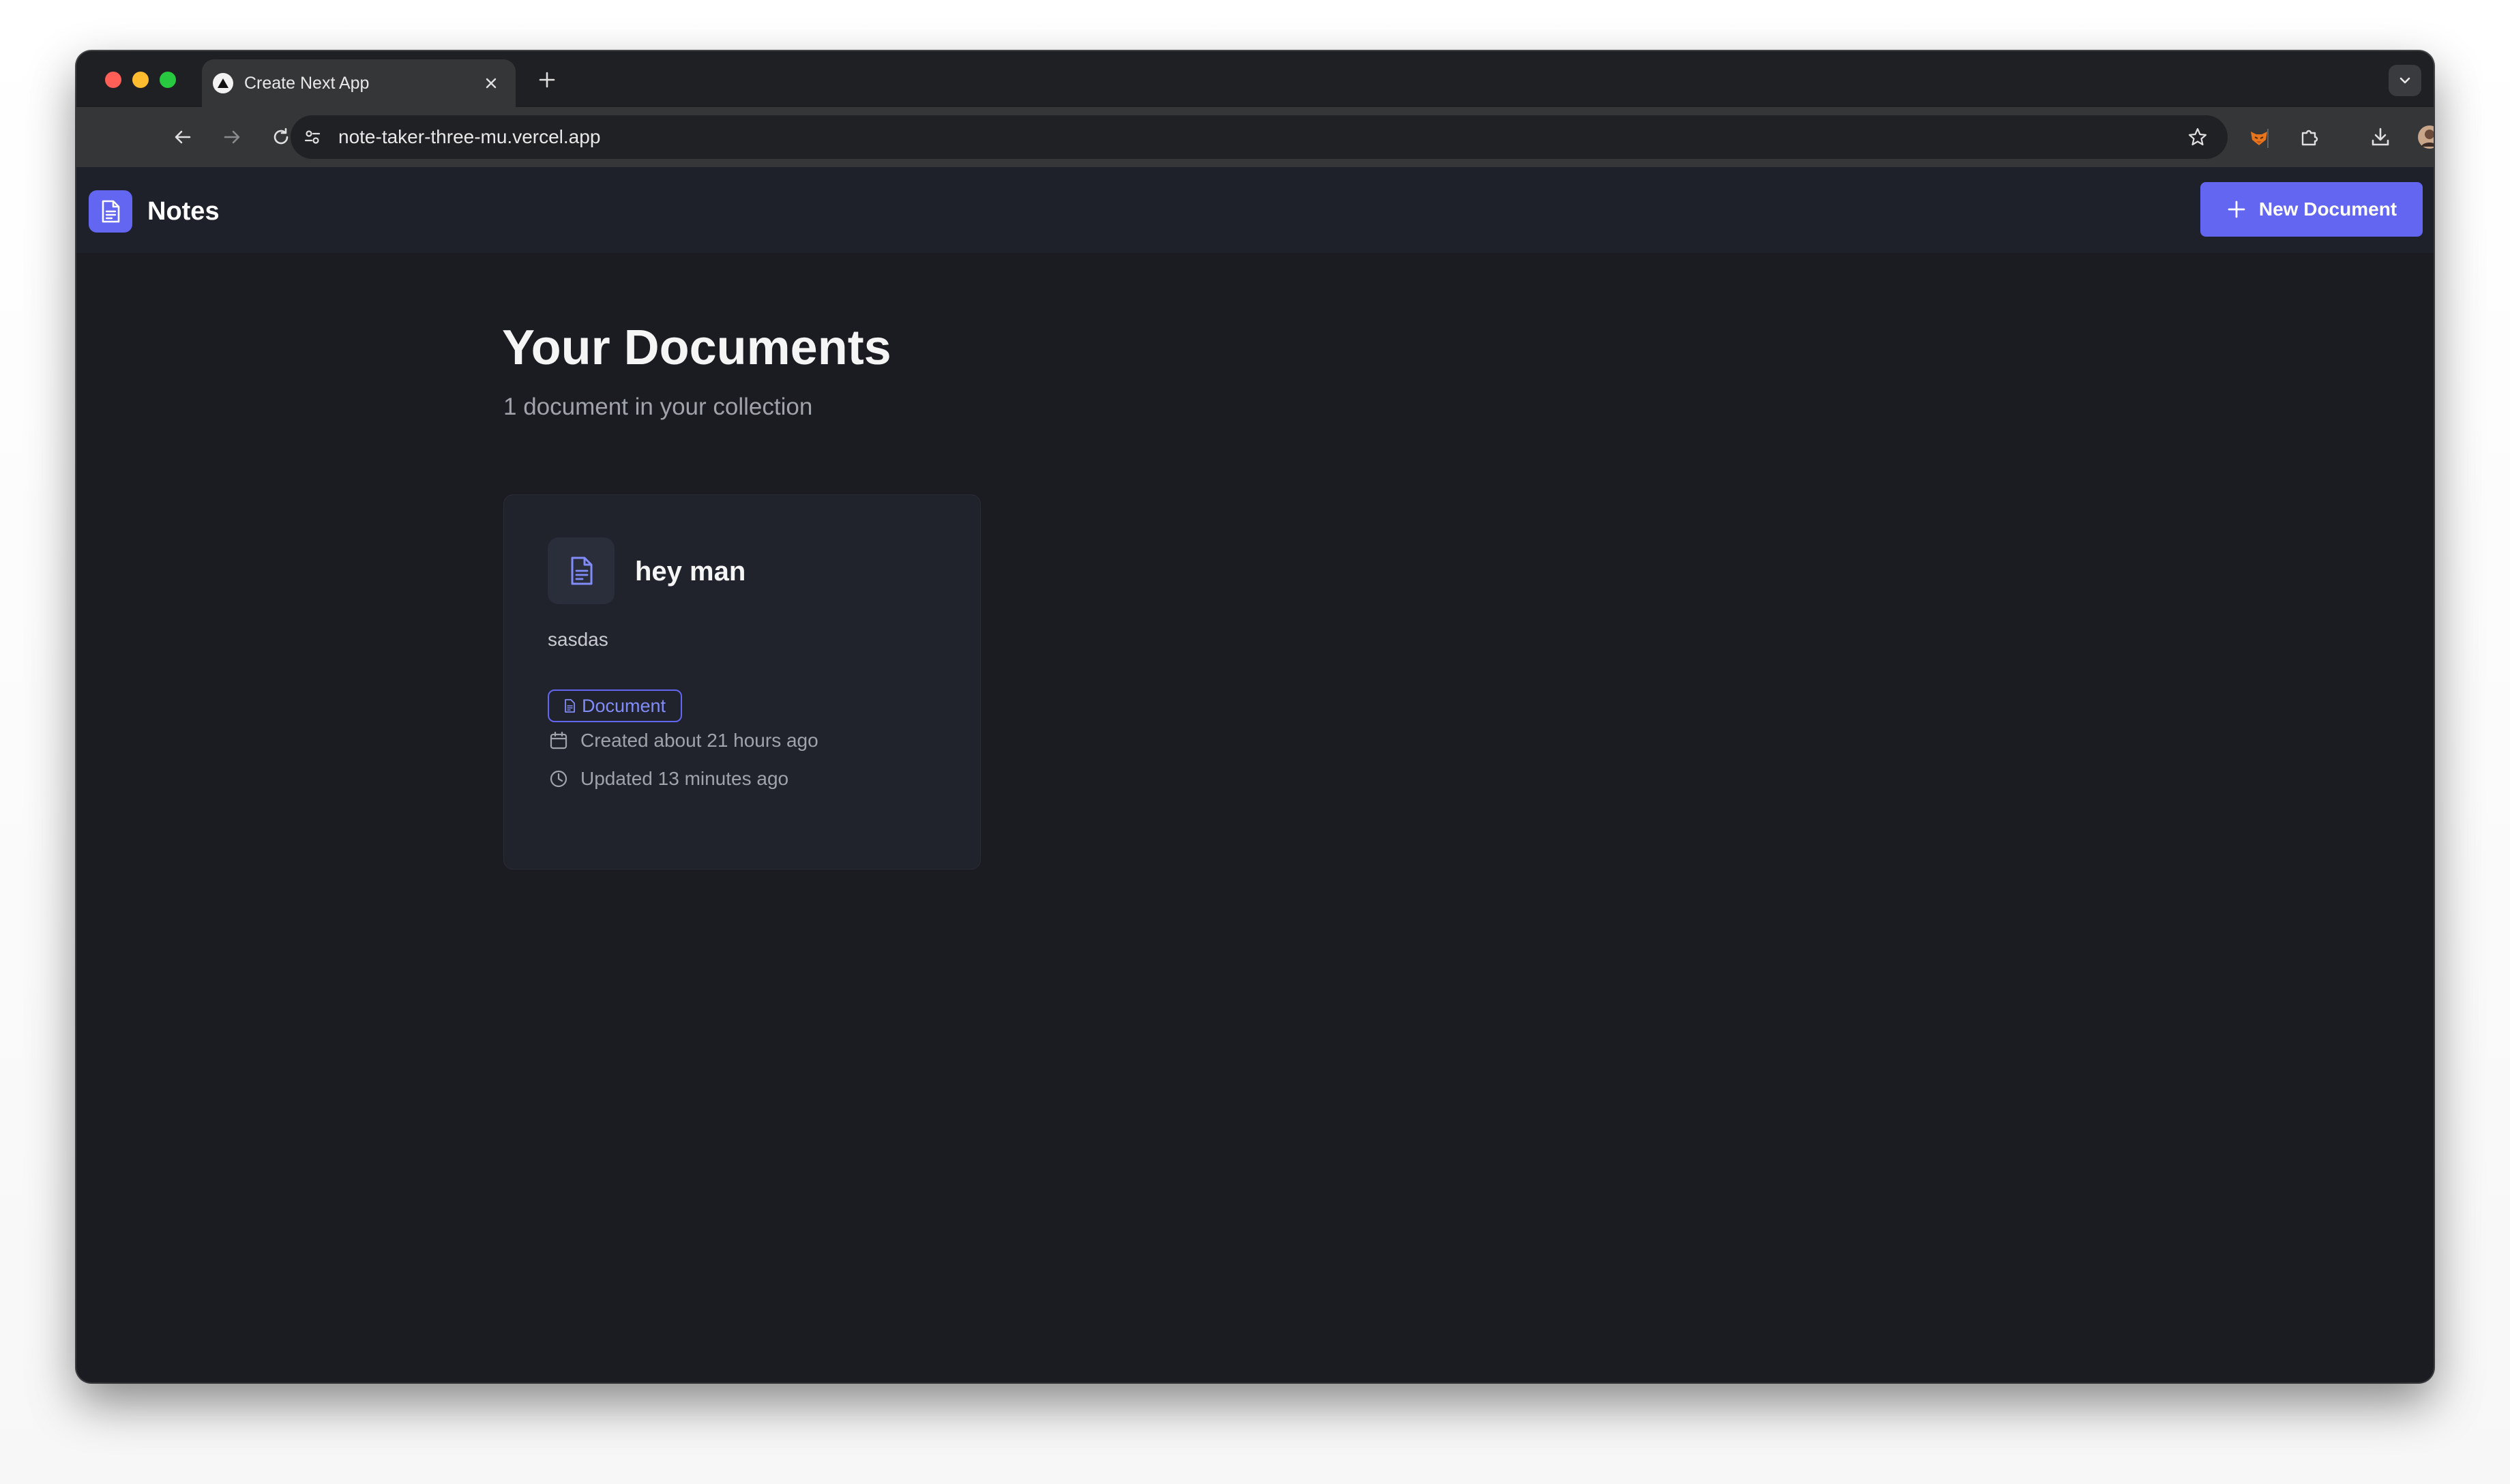 This screenshot has height=1484, width=2510. I want to click on url-text: note-taker-three-mu.vercel.app, so click(1259, 137).